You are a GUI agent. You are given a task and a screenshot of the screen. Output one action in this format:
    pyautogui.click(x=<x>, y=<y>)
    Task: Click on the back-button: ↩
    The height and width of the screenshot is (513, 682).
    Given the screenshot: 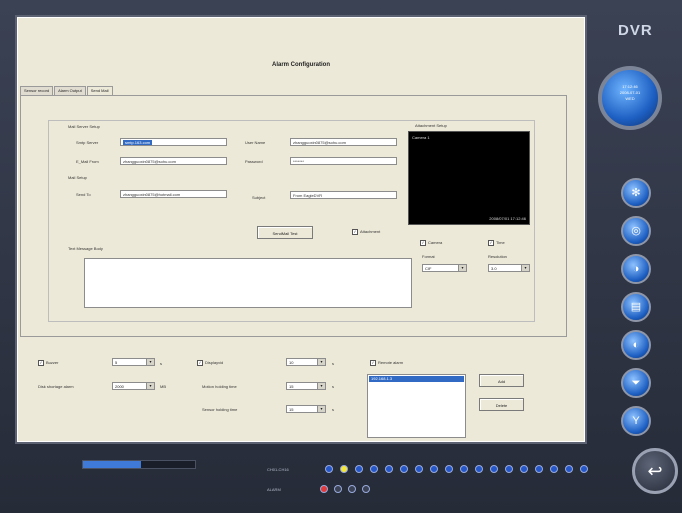 What is the action you would take?
    pyautogui.click(x=655, y=471)
    